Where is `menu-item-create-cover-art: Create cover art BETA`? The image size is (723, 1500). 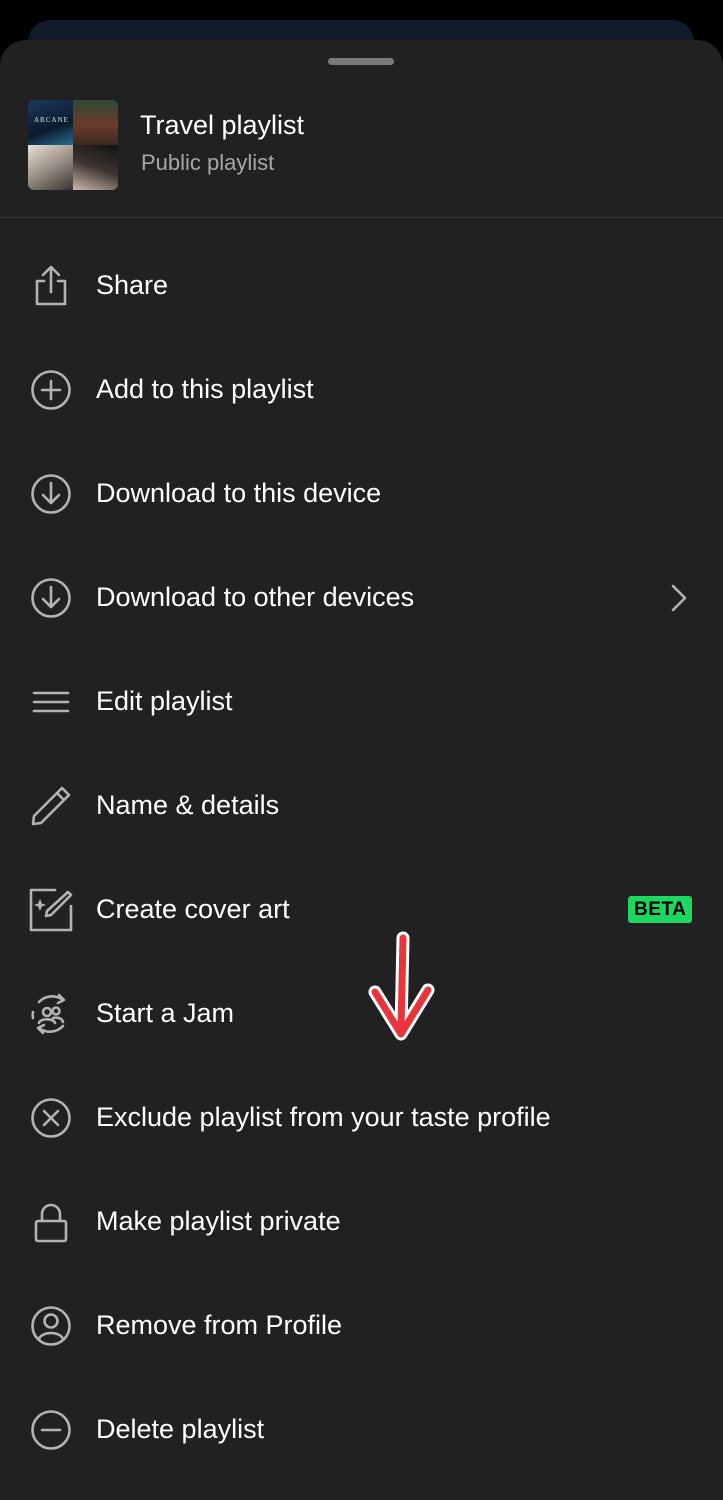
menu-item-create-cover-art: Create cover art BETA is located at coordinates (361, 910).